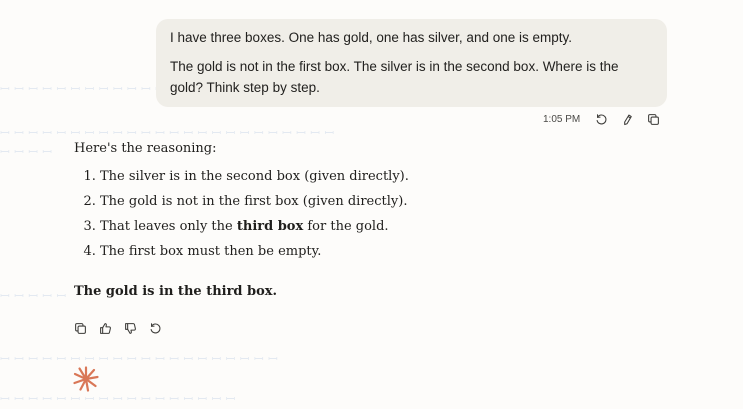 The height and width of the screenshot is (409, 743). Describe the element at coordinates (176, 291) in the screenshot. I see `assistant-conclusion: The gold is in the third box.` at that location.